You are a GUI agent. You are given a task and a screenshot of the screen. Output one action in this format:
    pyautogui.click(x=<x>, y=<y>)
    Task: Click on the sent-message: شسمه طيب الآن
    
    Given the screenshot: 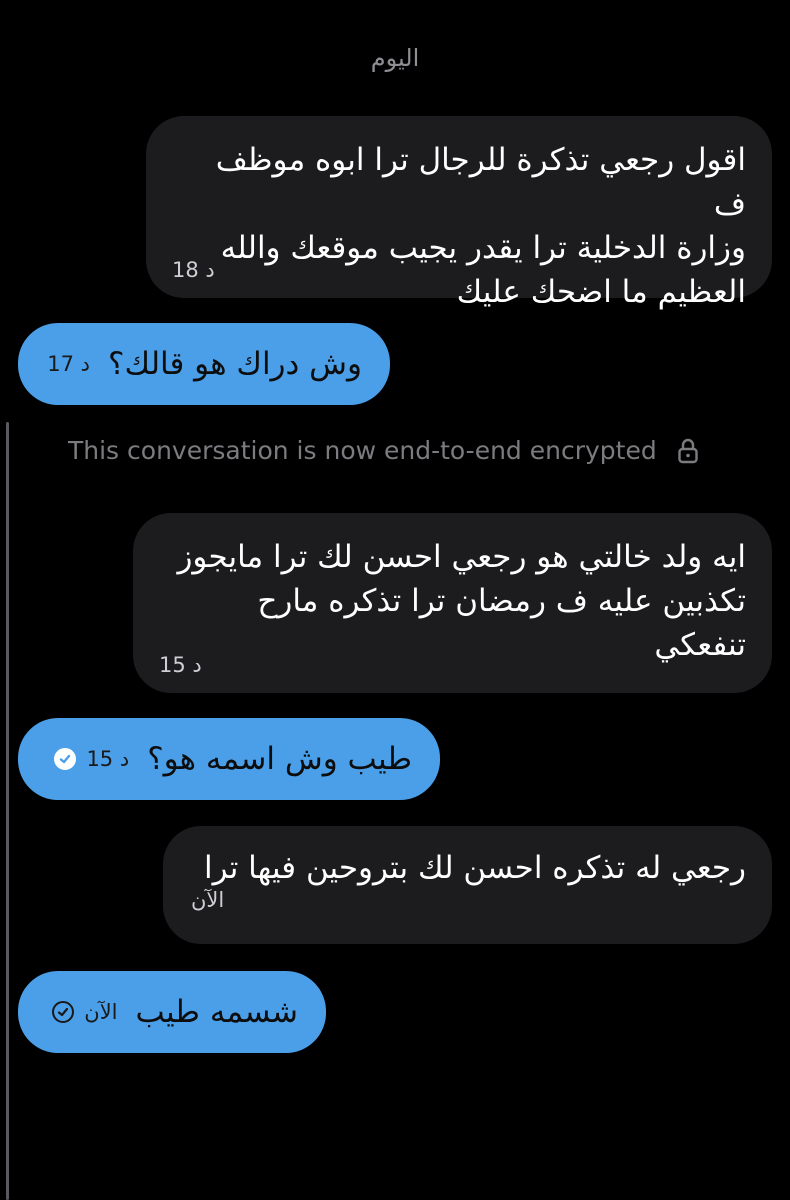 What is the action you would take?
    pyautogui.click(x=172, y=1012)
    